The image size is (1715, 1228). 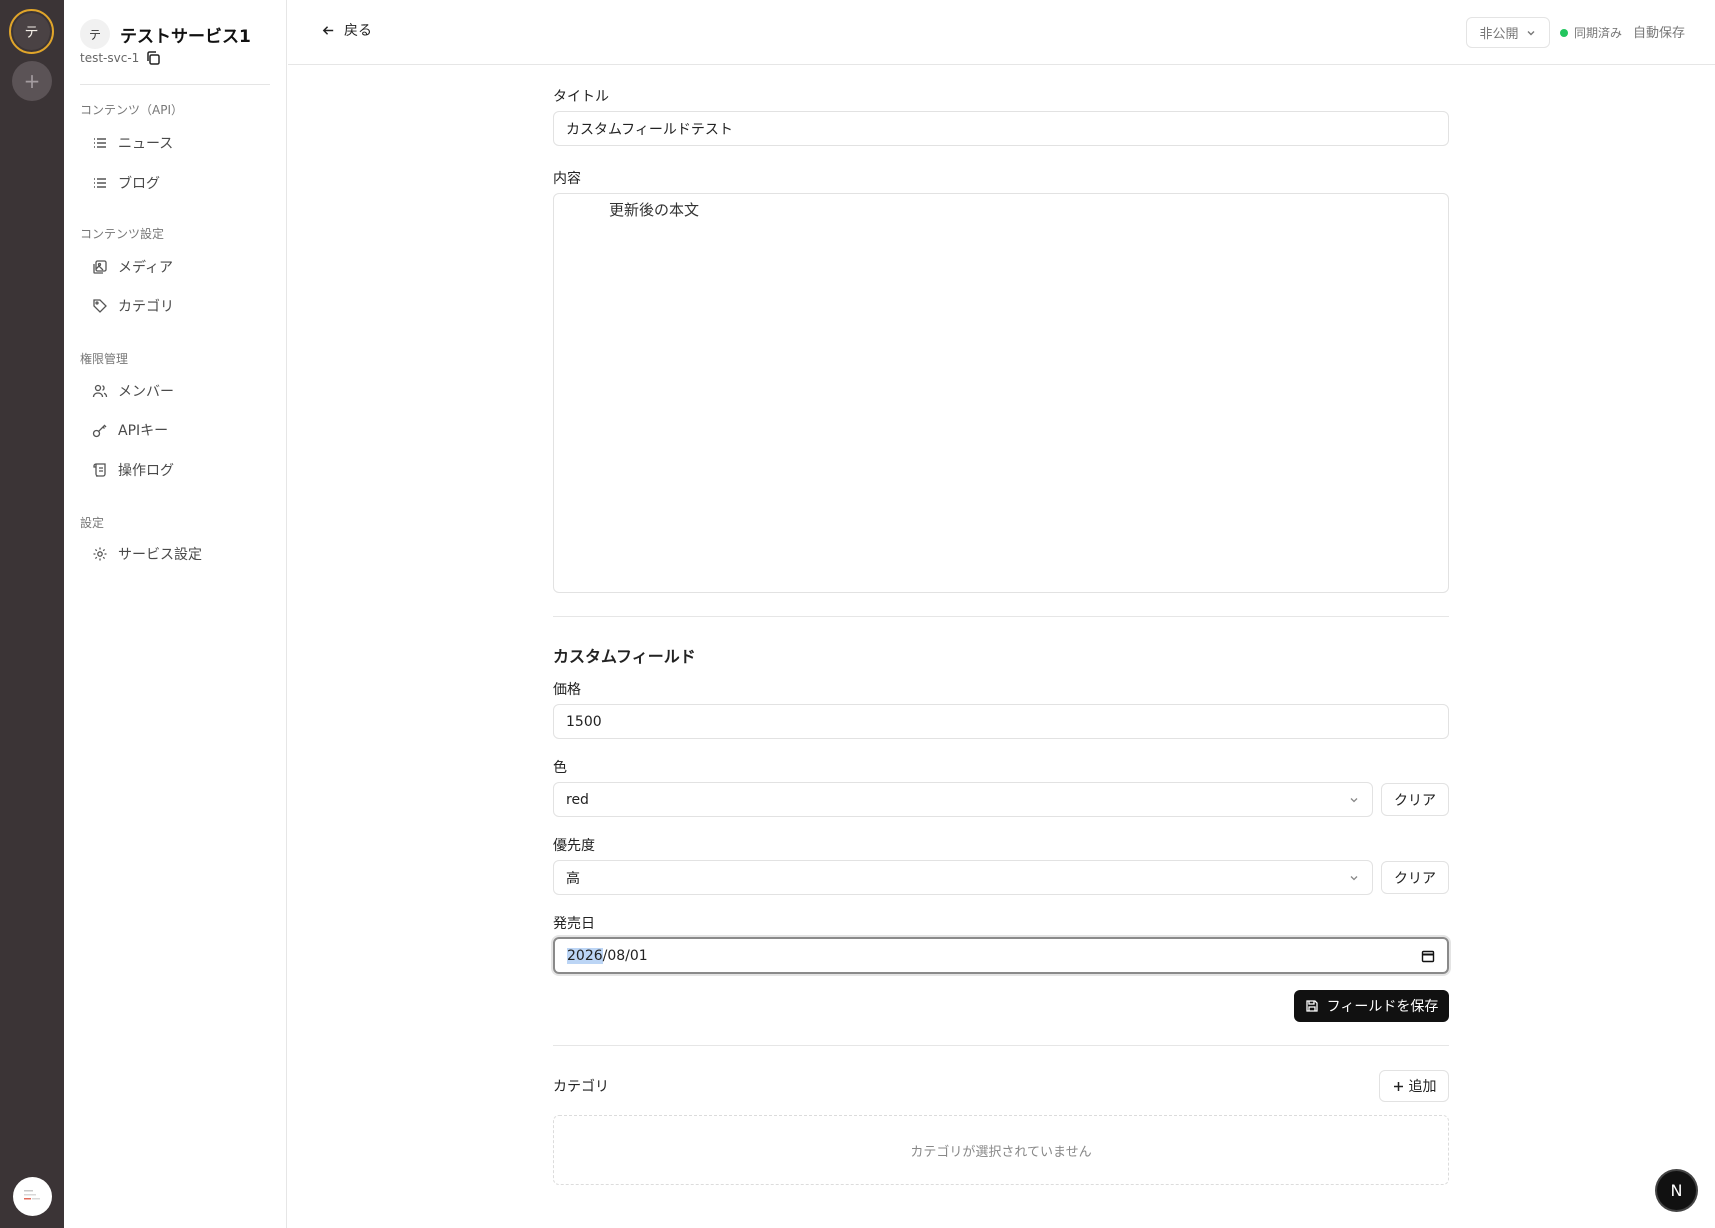 I want to click on priority-value: 高, so click(x=573, y=878).